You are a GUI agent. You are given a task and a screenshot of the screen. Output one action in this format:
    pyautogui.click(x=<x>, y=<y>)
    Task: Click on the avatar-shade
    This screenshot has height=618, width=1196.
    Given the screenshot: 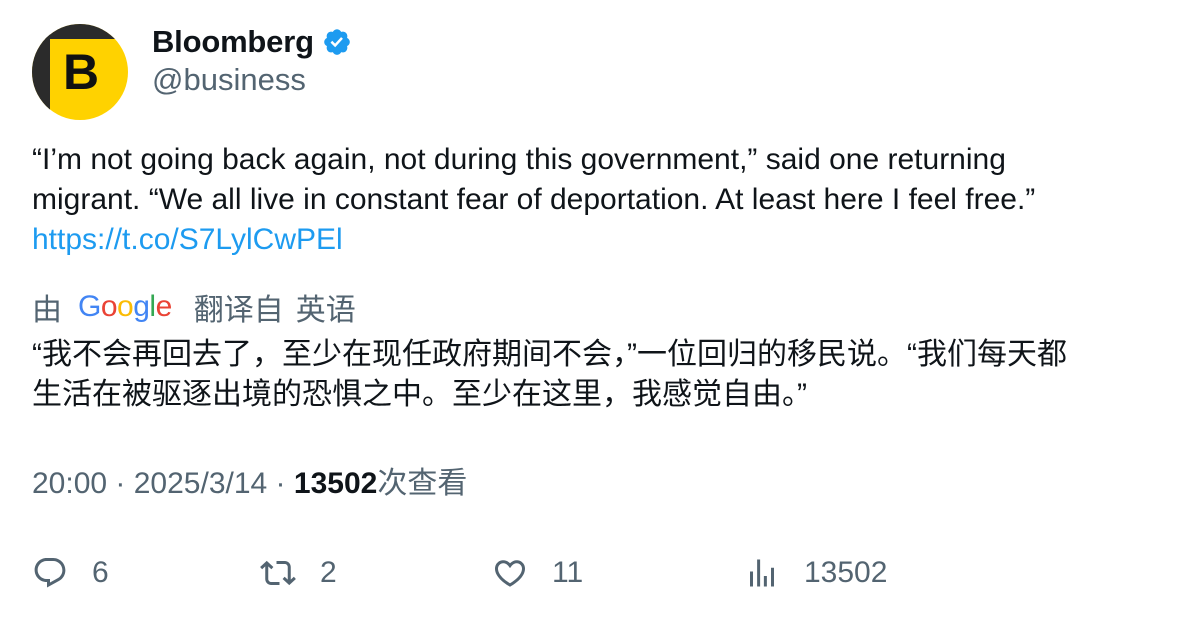 What is the action you would take?
    pyautogui.click(x=41, y=72)
    